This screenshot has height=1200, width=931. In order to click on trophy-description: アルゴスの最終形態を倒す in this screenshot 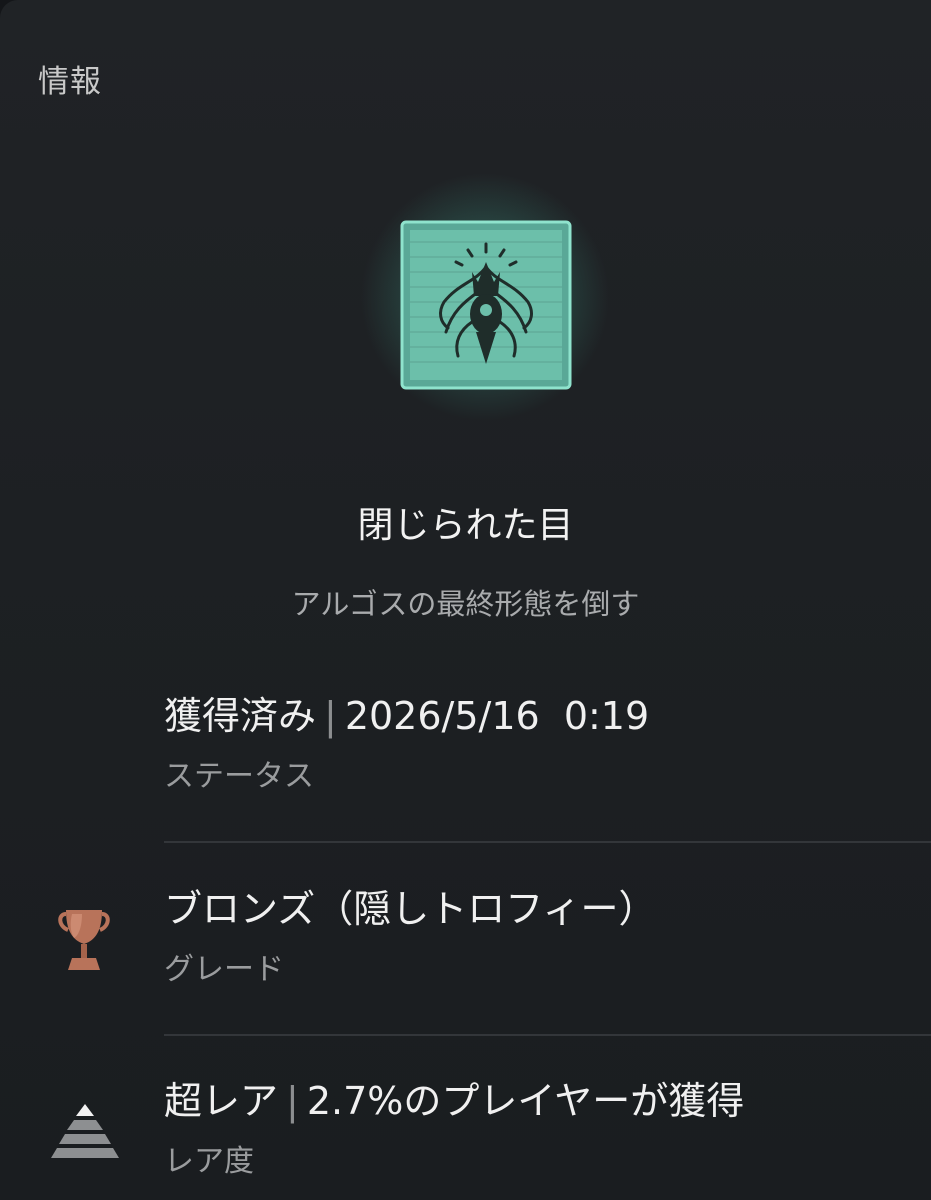, I will do `click(465, 604)`.